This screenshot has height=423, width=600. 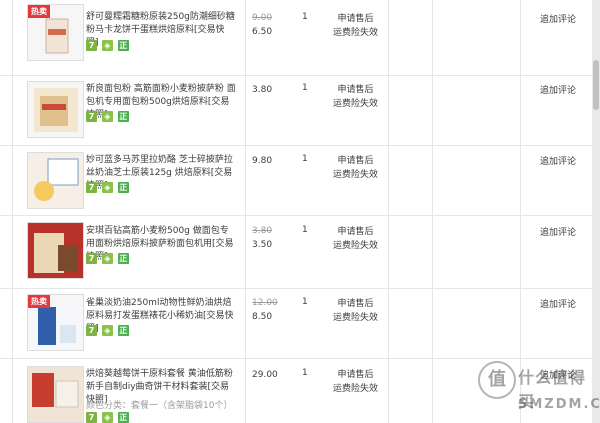 What do you see at coordinates (596, 85) in the screenshot?
I see `scrollbar-thumb` at bounding box center [596, 85].